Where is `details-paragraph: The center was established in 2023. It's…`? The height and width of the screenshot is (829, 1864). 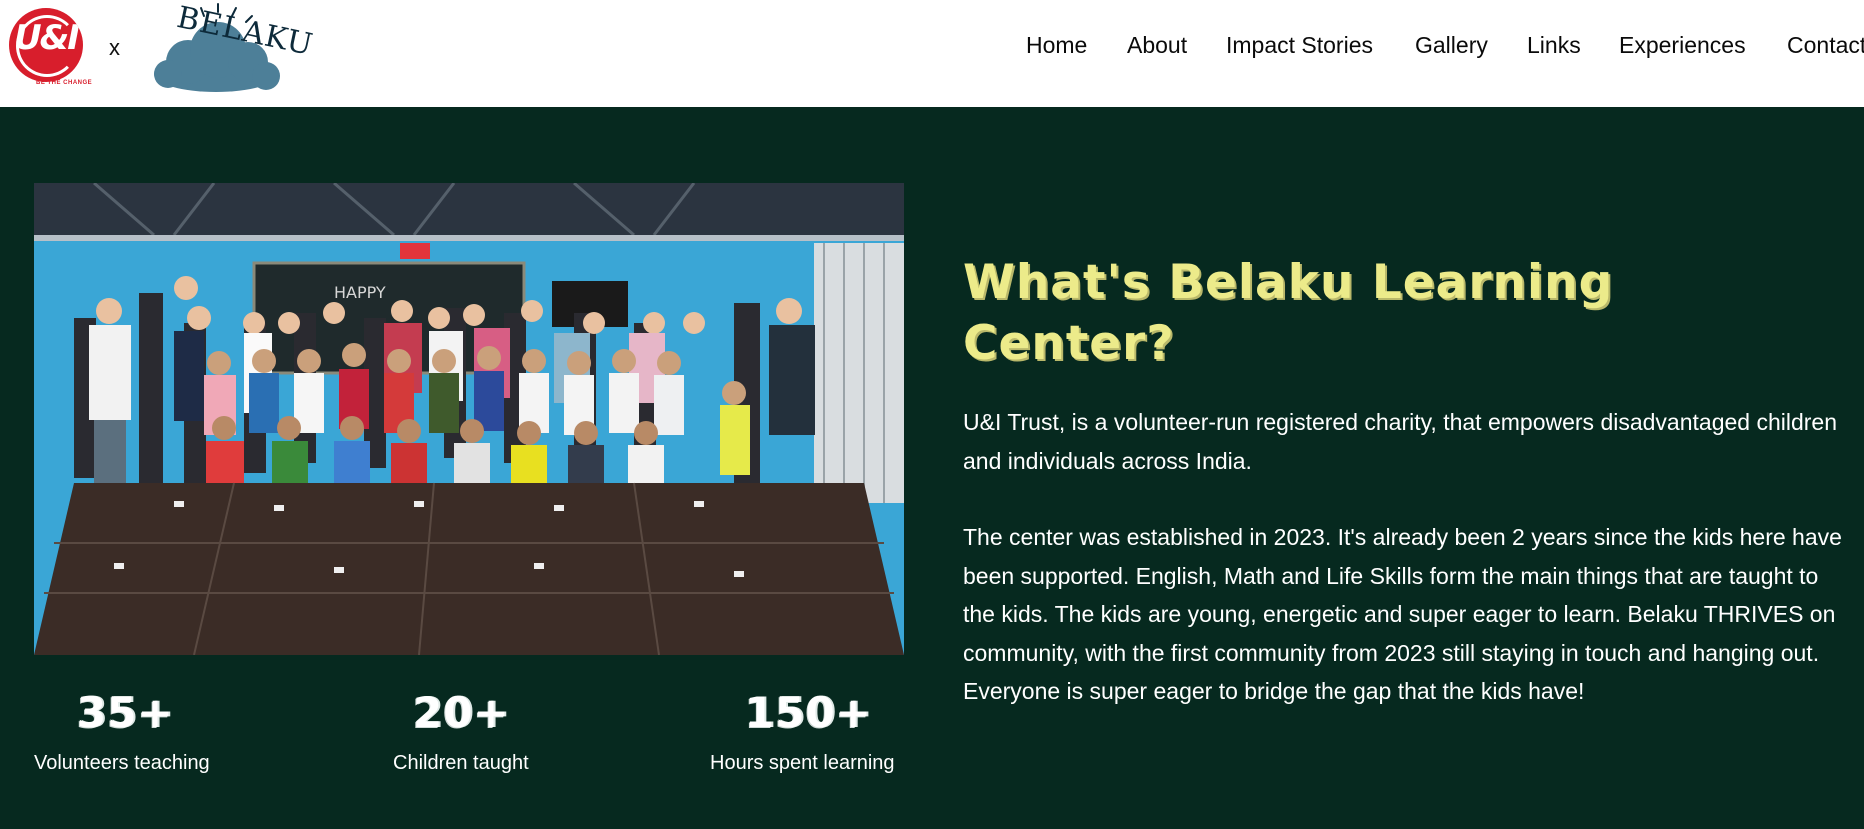
details-paragraph: The center was established in 2023. It's… is located at coordinates (1402, 614).